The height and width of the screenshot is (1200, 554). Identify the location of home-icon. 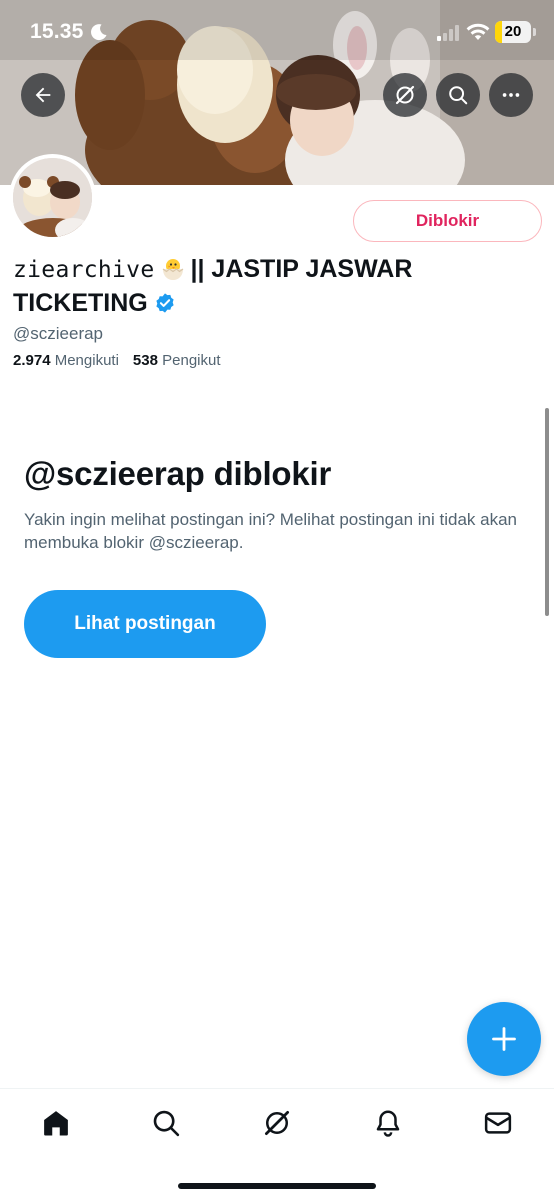
(56, 1123).